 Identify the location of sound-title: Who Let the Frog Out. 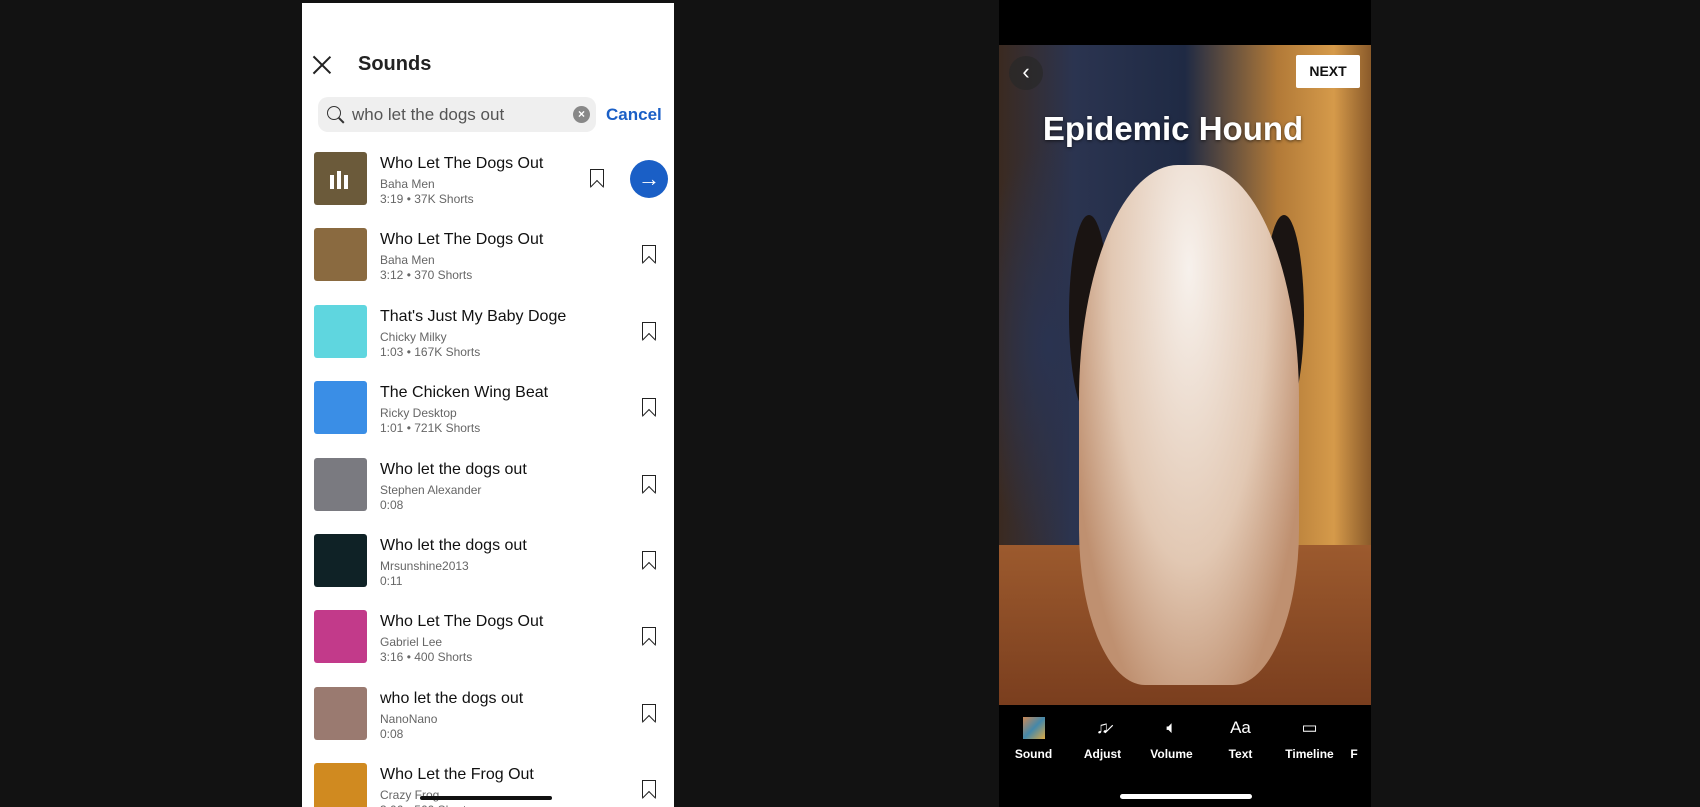
(457, 775).